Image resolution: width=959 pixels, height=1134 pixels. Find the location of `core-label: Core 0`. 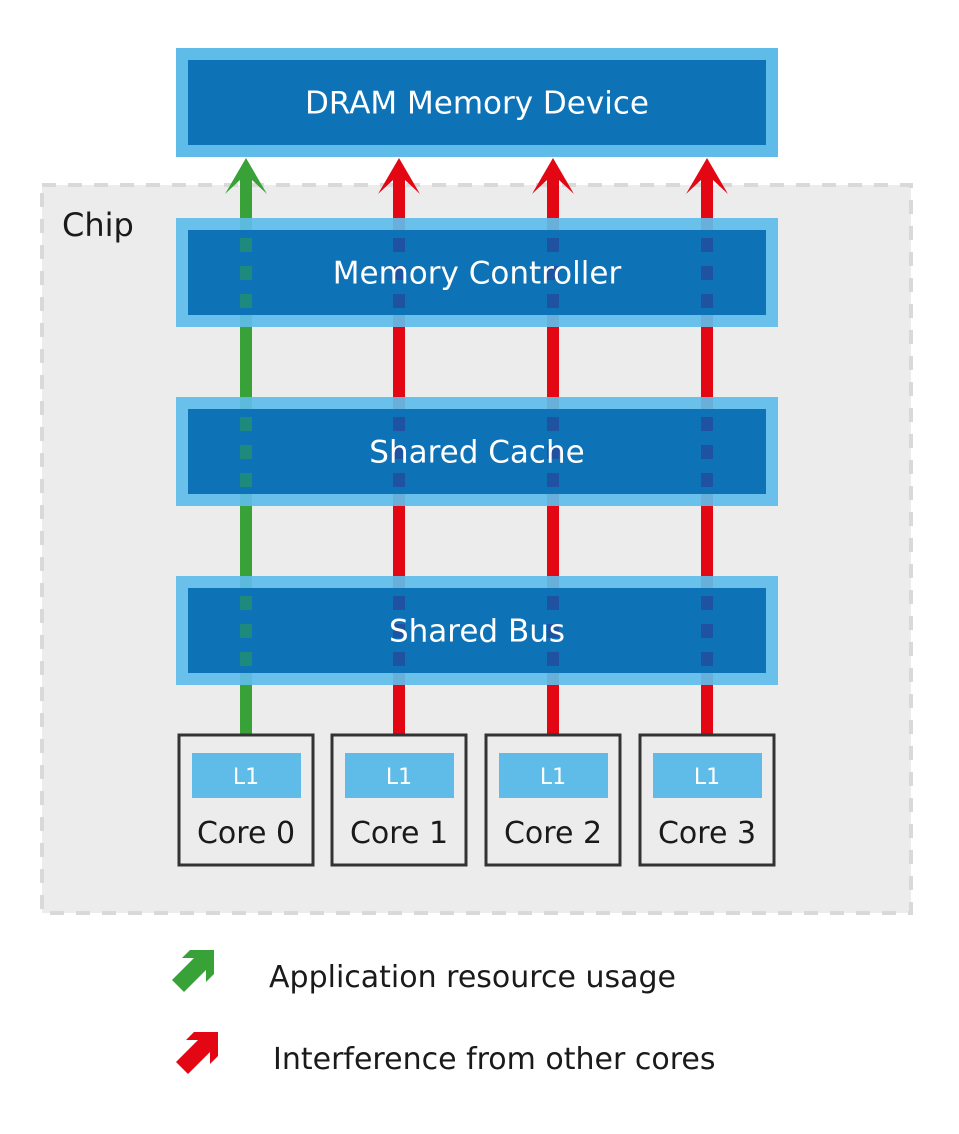

core-label: Core 0 is located at coordinates (246, 833).